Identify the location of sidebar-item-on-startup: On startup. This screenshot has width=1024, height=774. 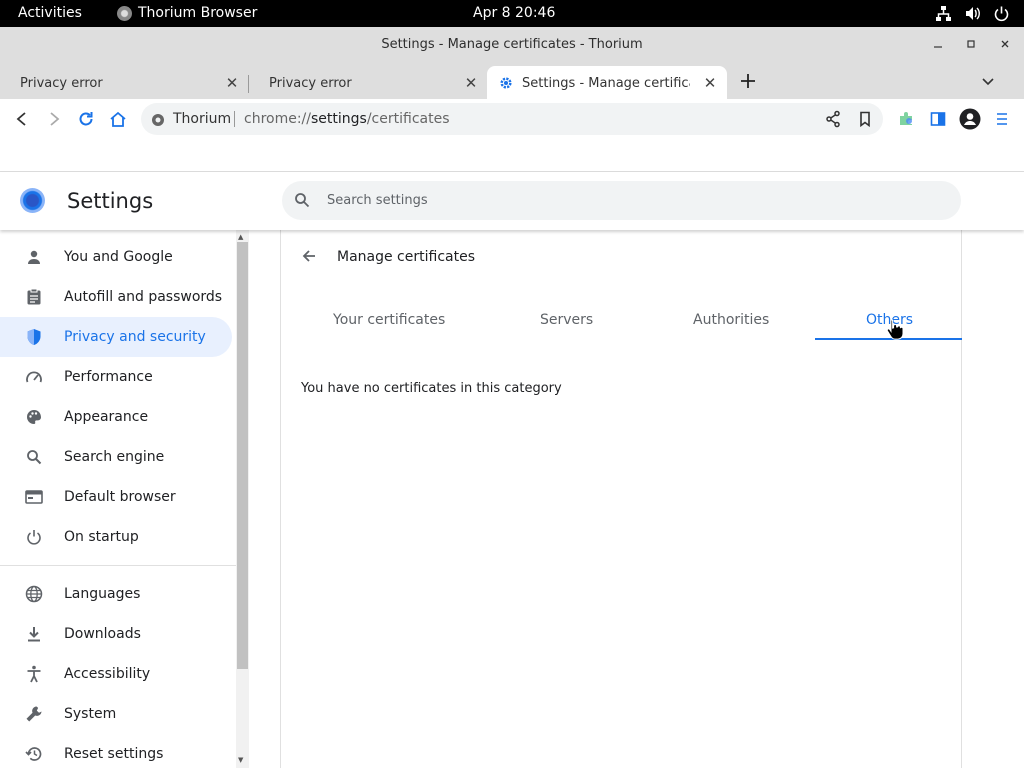
(116, 537).